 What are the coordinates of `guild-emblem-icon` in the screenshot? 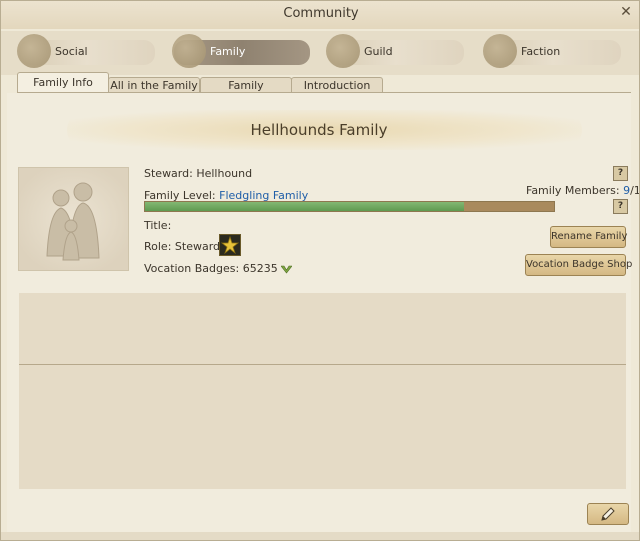 It's located at (343, 51).